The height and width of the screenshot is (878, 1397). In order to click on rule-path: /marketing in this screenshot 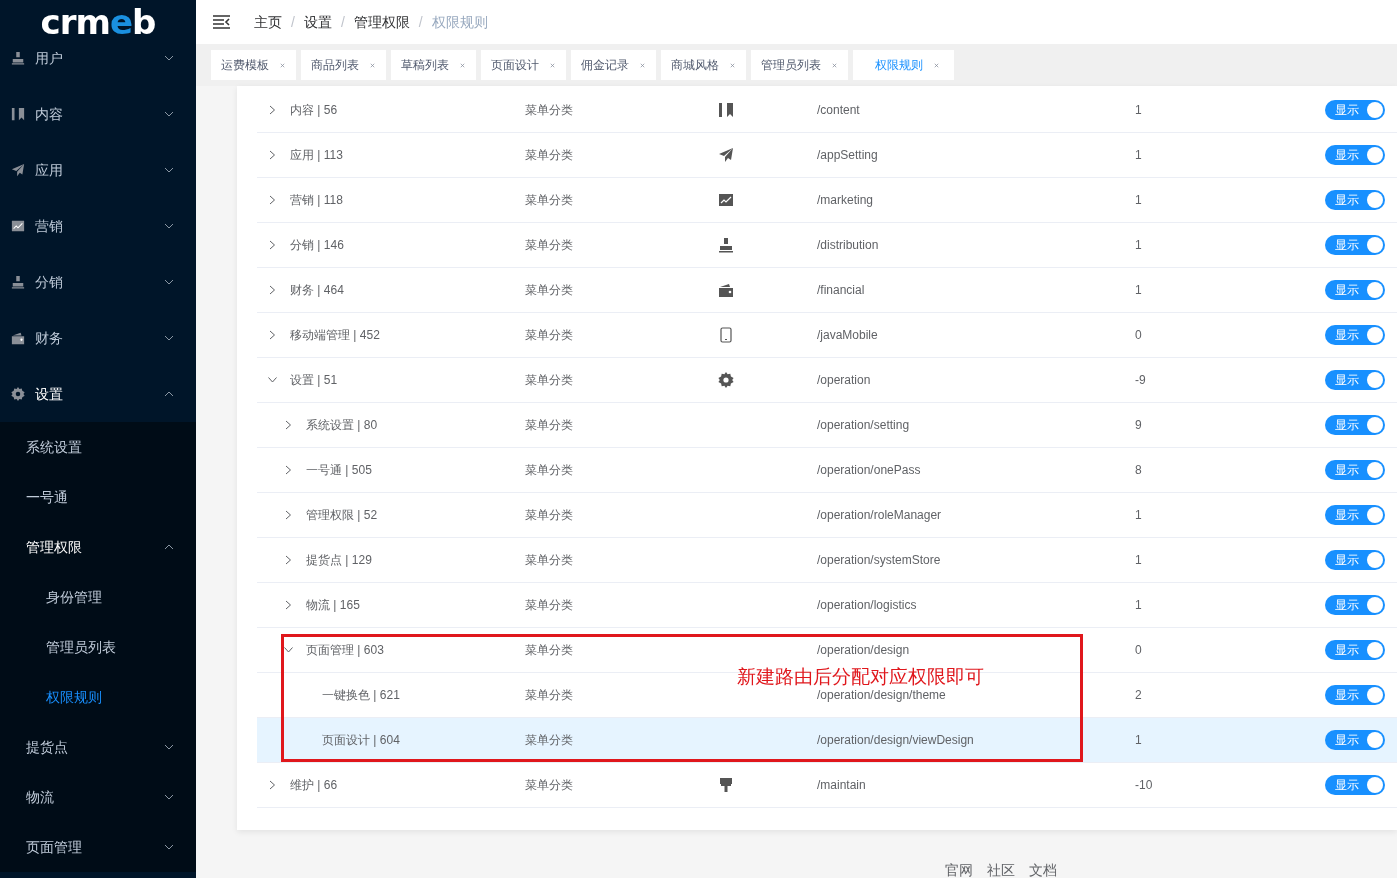, I will do `click(845, 200)`.